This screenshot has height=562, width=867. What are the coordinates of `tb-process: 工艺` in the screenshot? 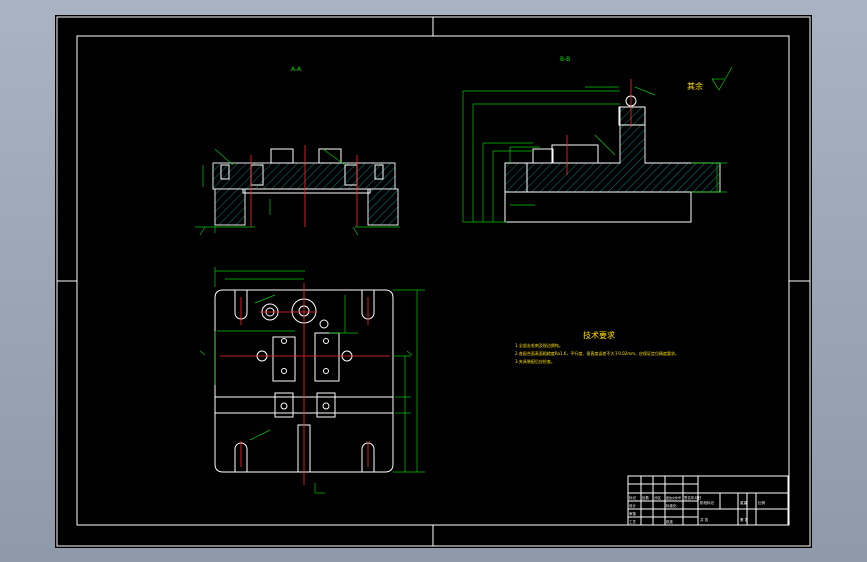 It's located at (633, 521).